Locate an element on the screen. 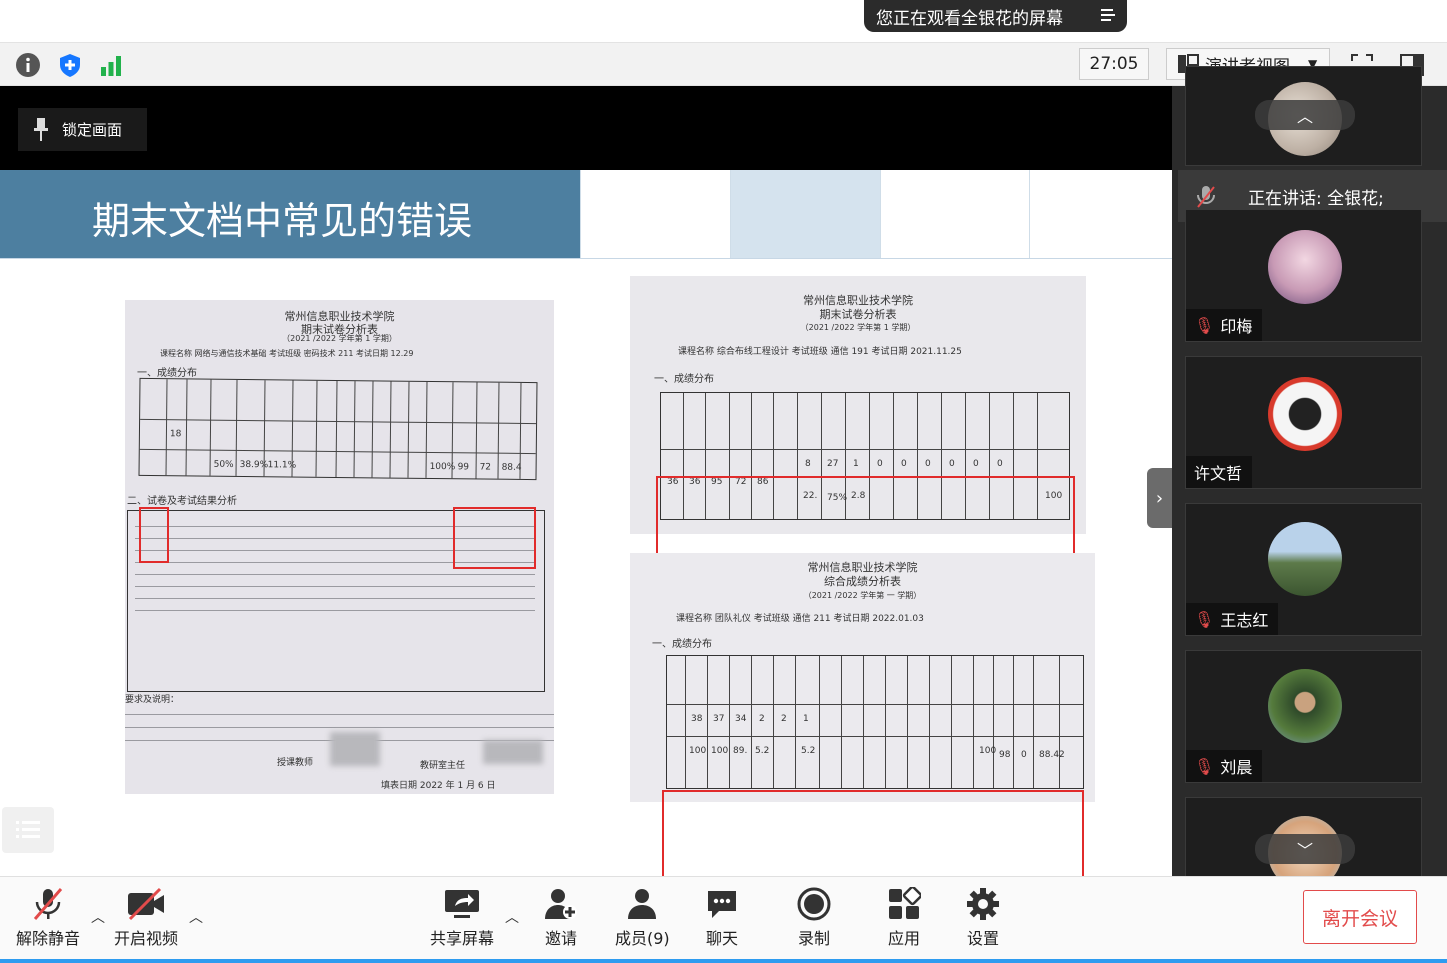 Image resolution: width=1447 pixels, height=963 pixels. divider is located at coordinates (586, 258).